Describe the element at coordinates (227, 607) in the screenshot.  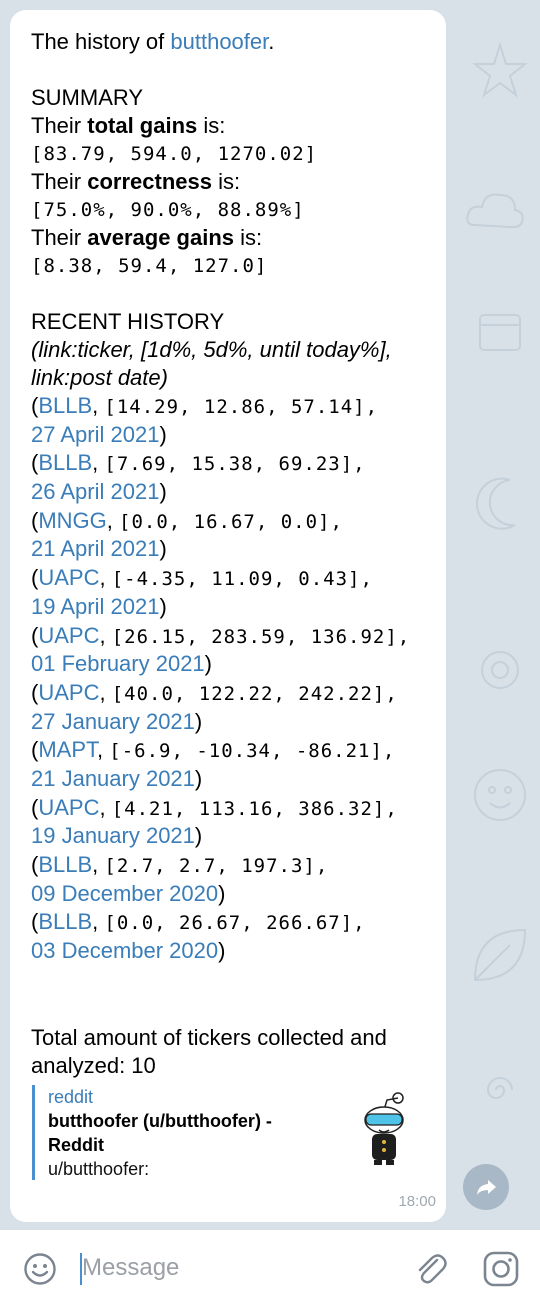
I see `history-entry-date-line: 19 April 2021)` at that location.